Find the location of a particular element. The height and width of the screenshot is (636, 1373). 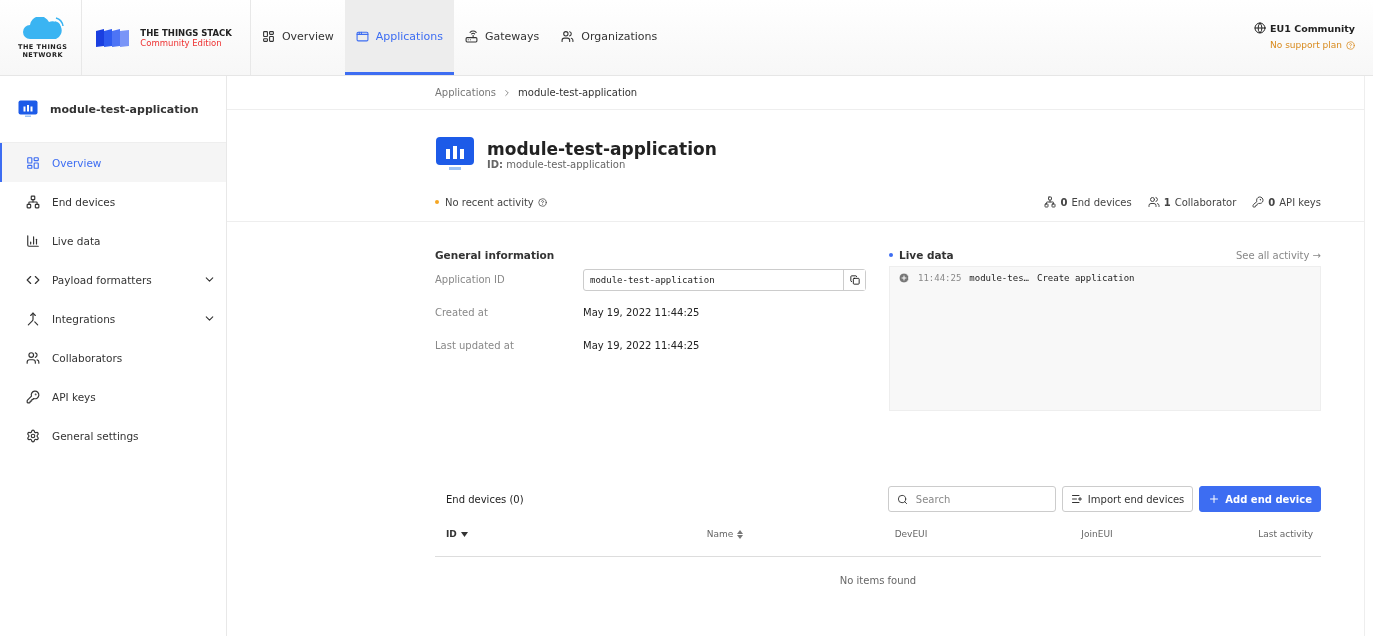

event-name: Create application is located at coordinates (1085, 278).